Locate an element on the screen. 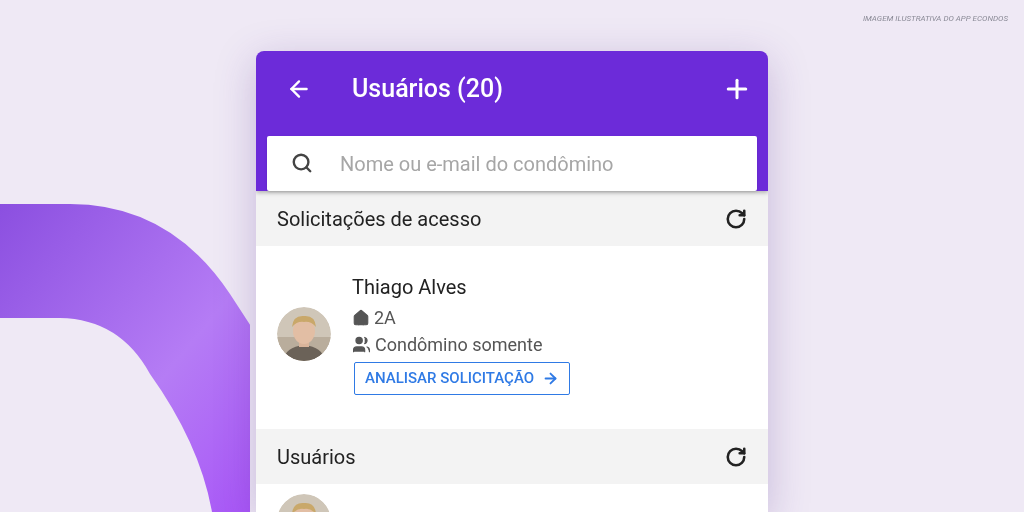 This screenshot has height=512, width=1024. review-request-button: ANALISAR SOLICITAÇÃO is located at coordinates (462, 378).